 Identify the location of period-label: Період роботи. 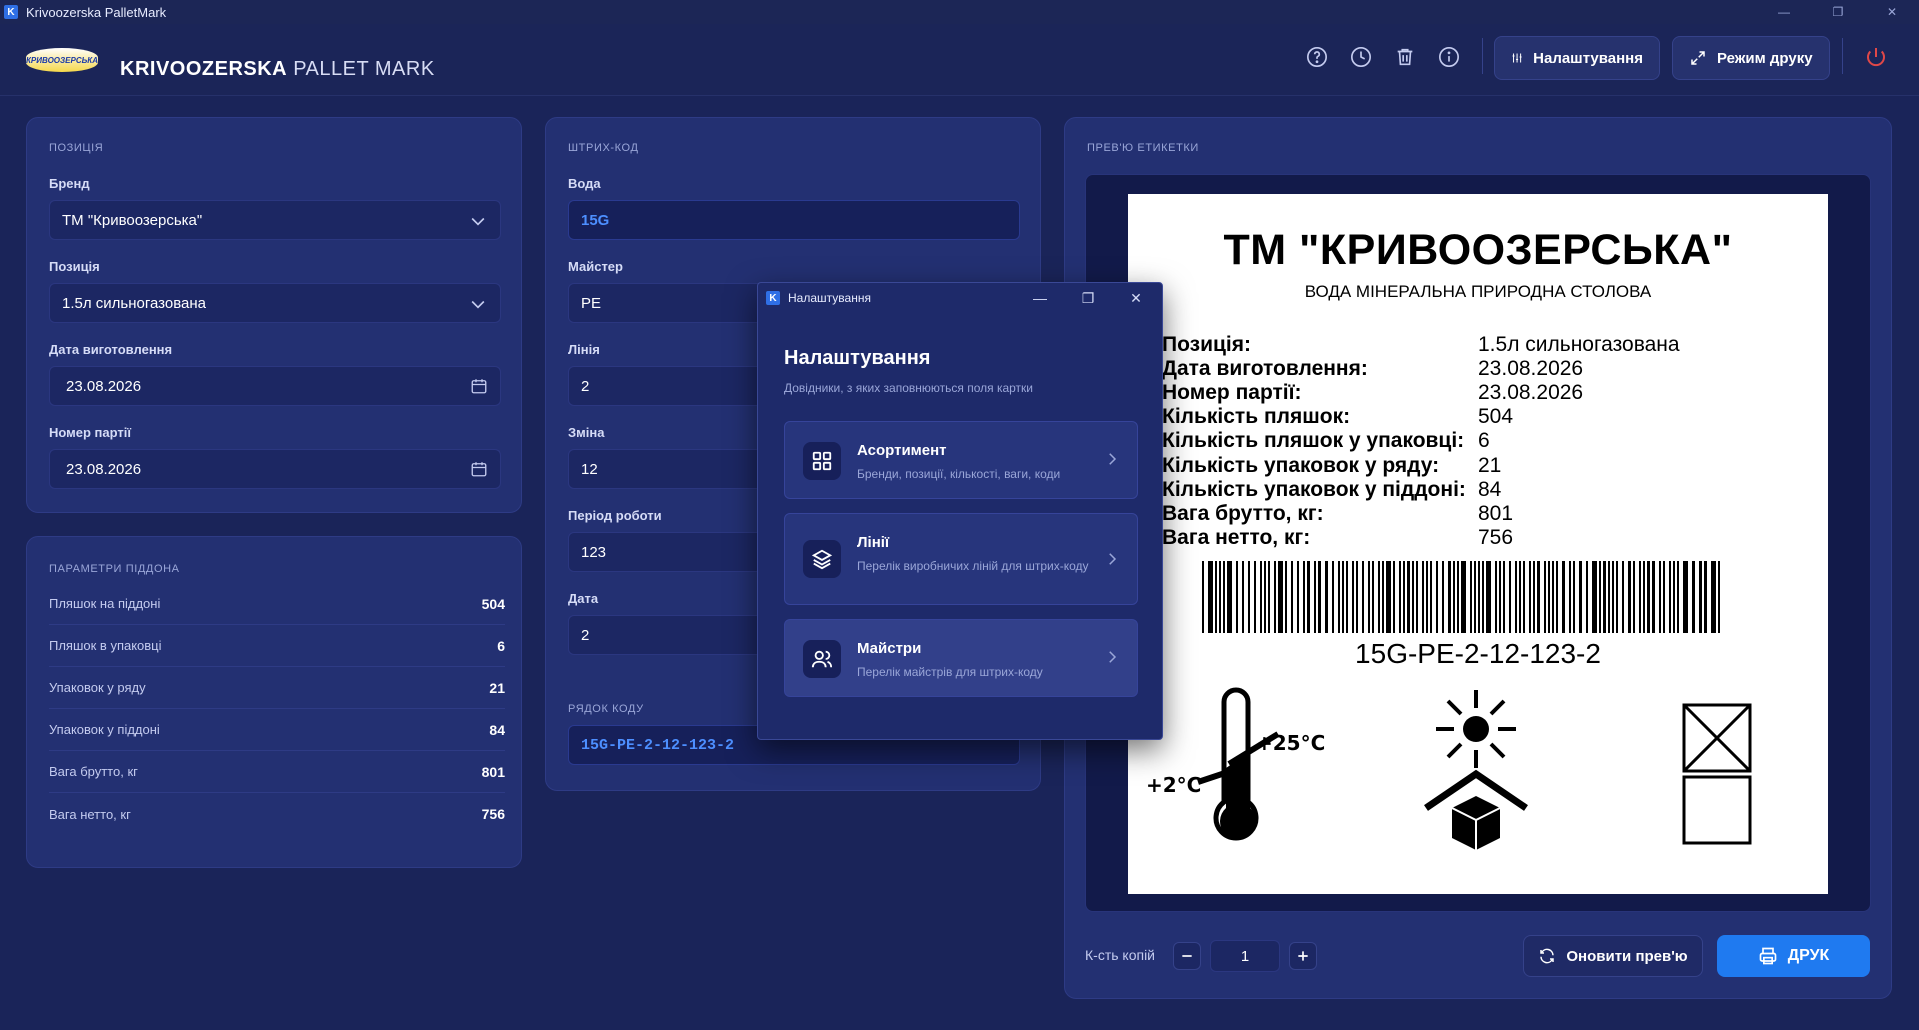
(615, 515).